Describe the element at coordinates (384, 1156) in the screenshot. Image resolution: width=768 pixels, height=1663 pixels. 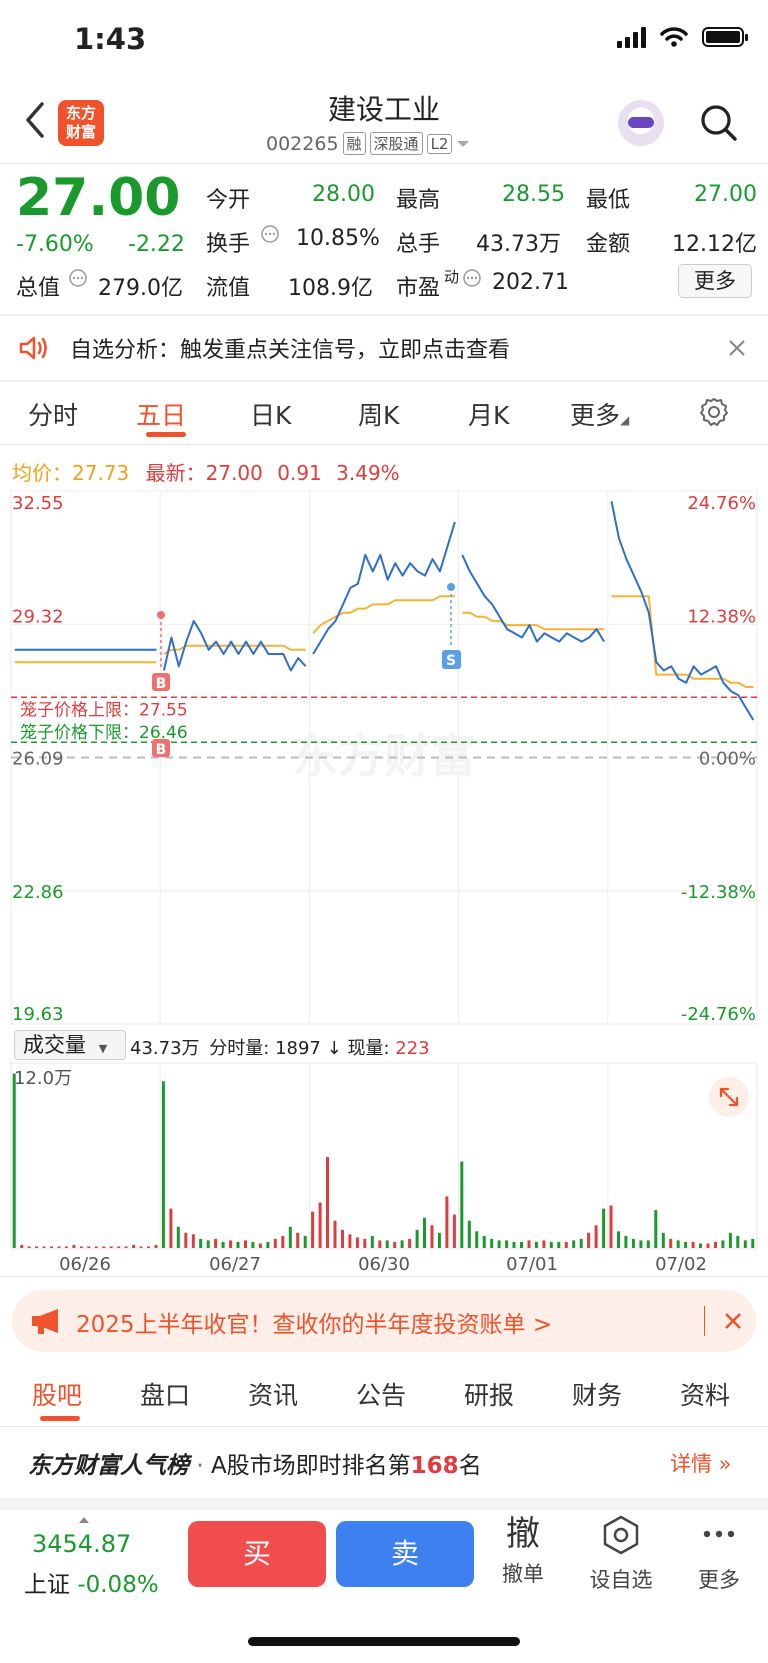
I see `volume-chart-frame` at that location.